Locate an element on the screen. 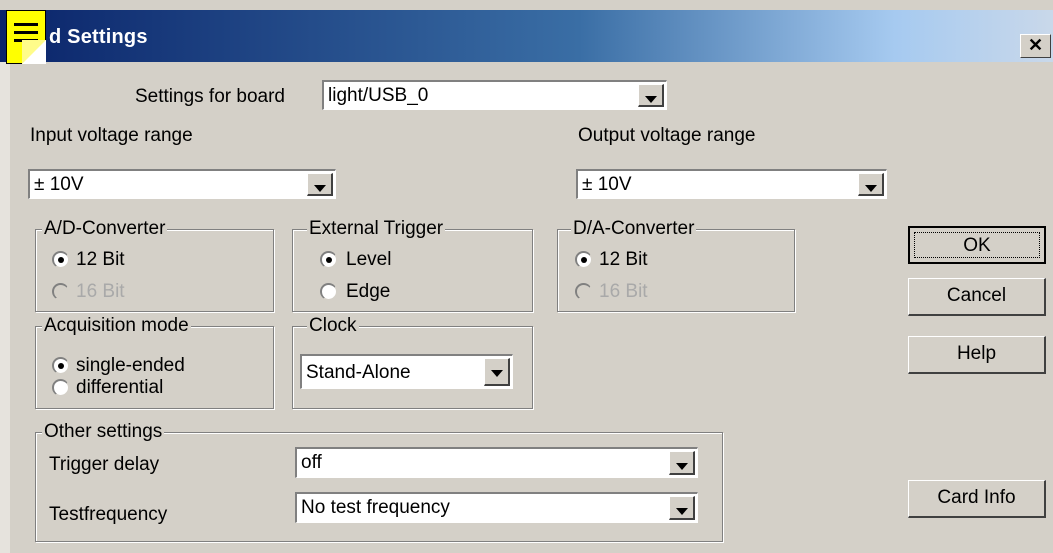 The height and width of the screenshot is (553, 1053). ok-button-label: OK is located at coordinates (977, 245).